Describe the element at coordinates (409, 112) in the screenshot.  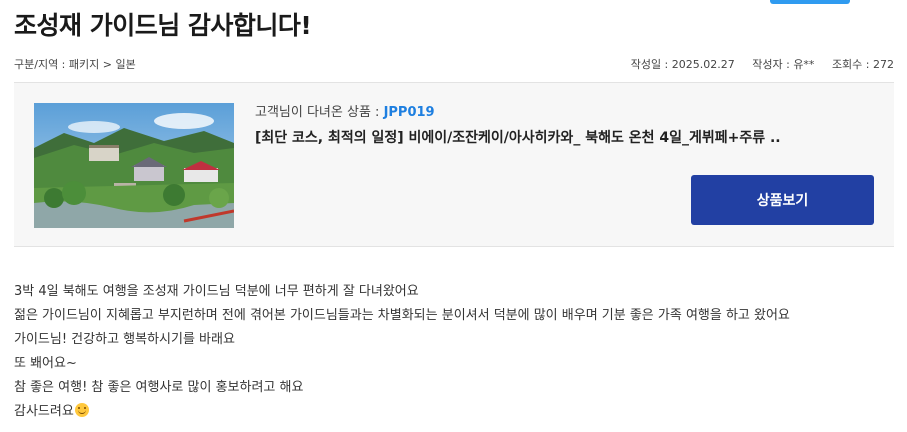
I see `product-code: JPP019` at that location.